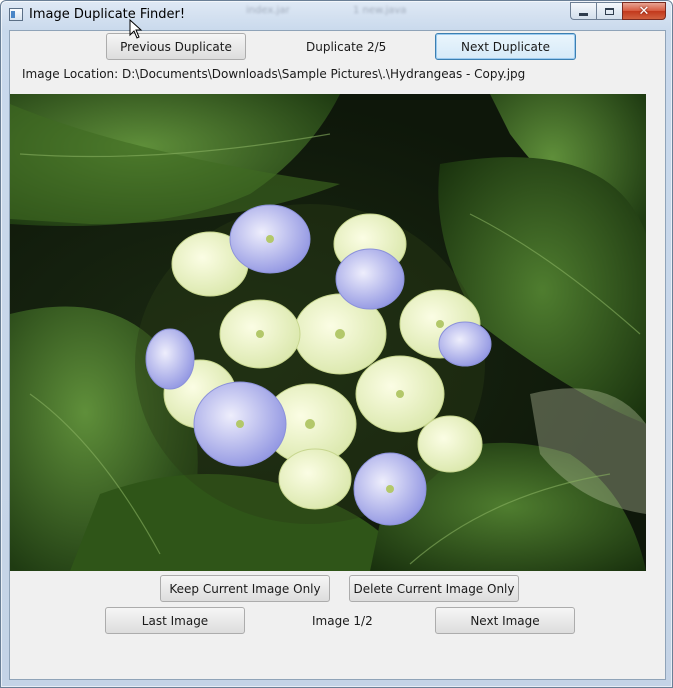 Image resolution: width=673 pixels, height=688 pixels. What do you see at coordinates (175, 620) in the screenshot?
I see `last-image-button: Last Image` at bounding box center [175, 620].